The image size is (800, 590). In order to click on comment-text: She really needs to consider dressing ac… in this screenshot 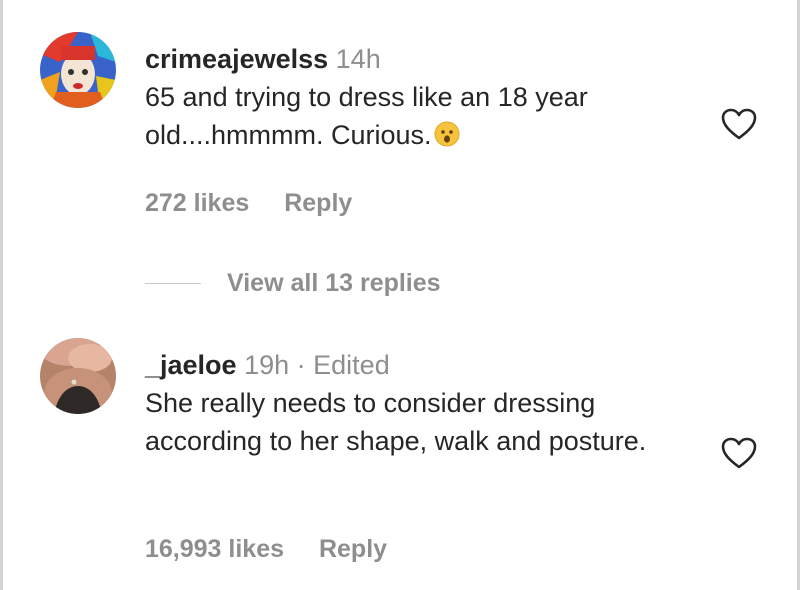, I will do `click(396, 422)`.